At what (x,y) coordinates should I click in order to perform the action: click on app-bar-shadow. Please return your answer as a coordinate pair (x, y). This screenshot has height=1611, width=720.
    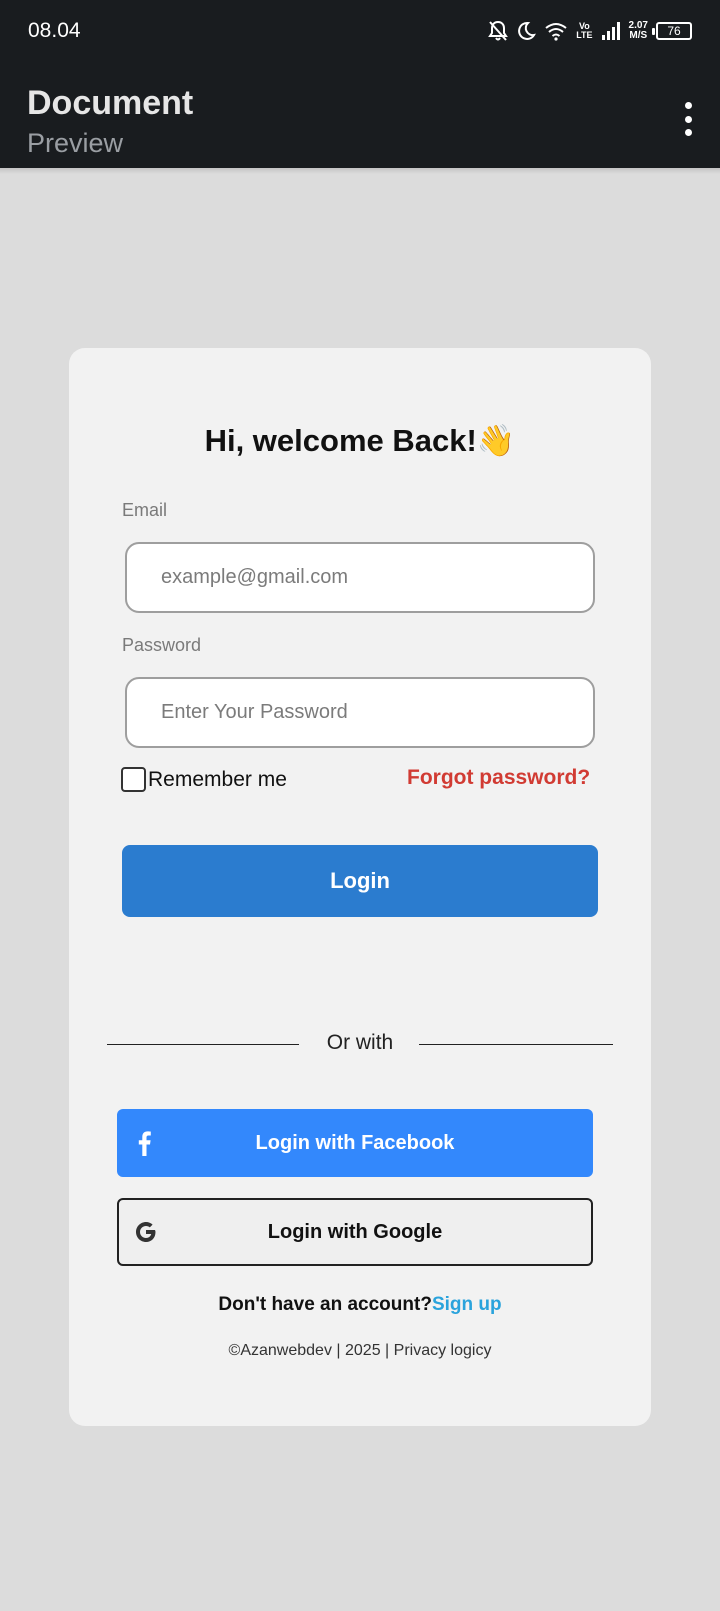
    Looking at the image, I should click on (360, 171).